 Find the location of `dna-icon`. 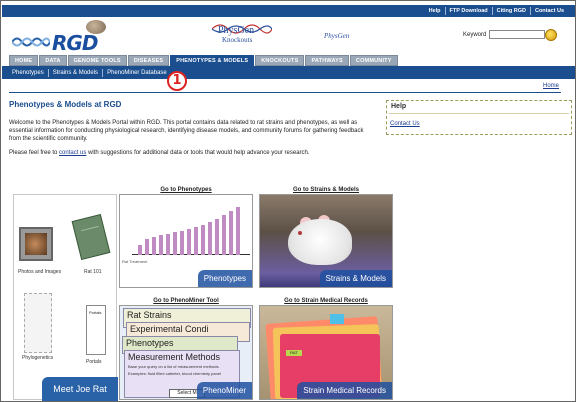

dna-icon is located at coordinates (31, 42).